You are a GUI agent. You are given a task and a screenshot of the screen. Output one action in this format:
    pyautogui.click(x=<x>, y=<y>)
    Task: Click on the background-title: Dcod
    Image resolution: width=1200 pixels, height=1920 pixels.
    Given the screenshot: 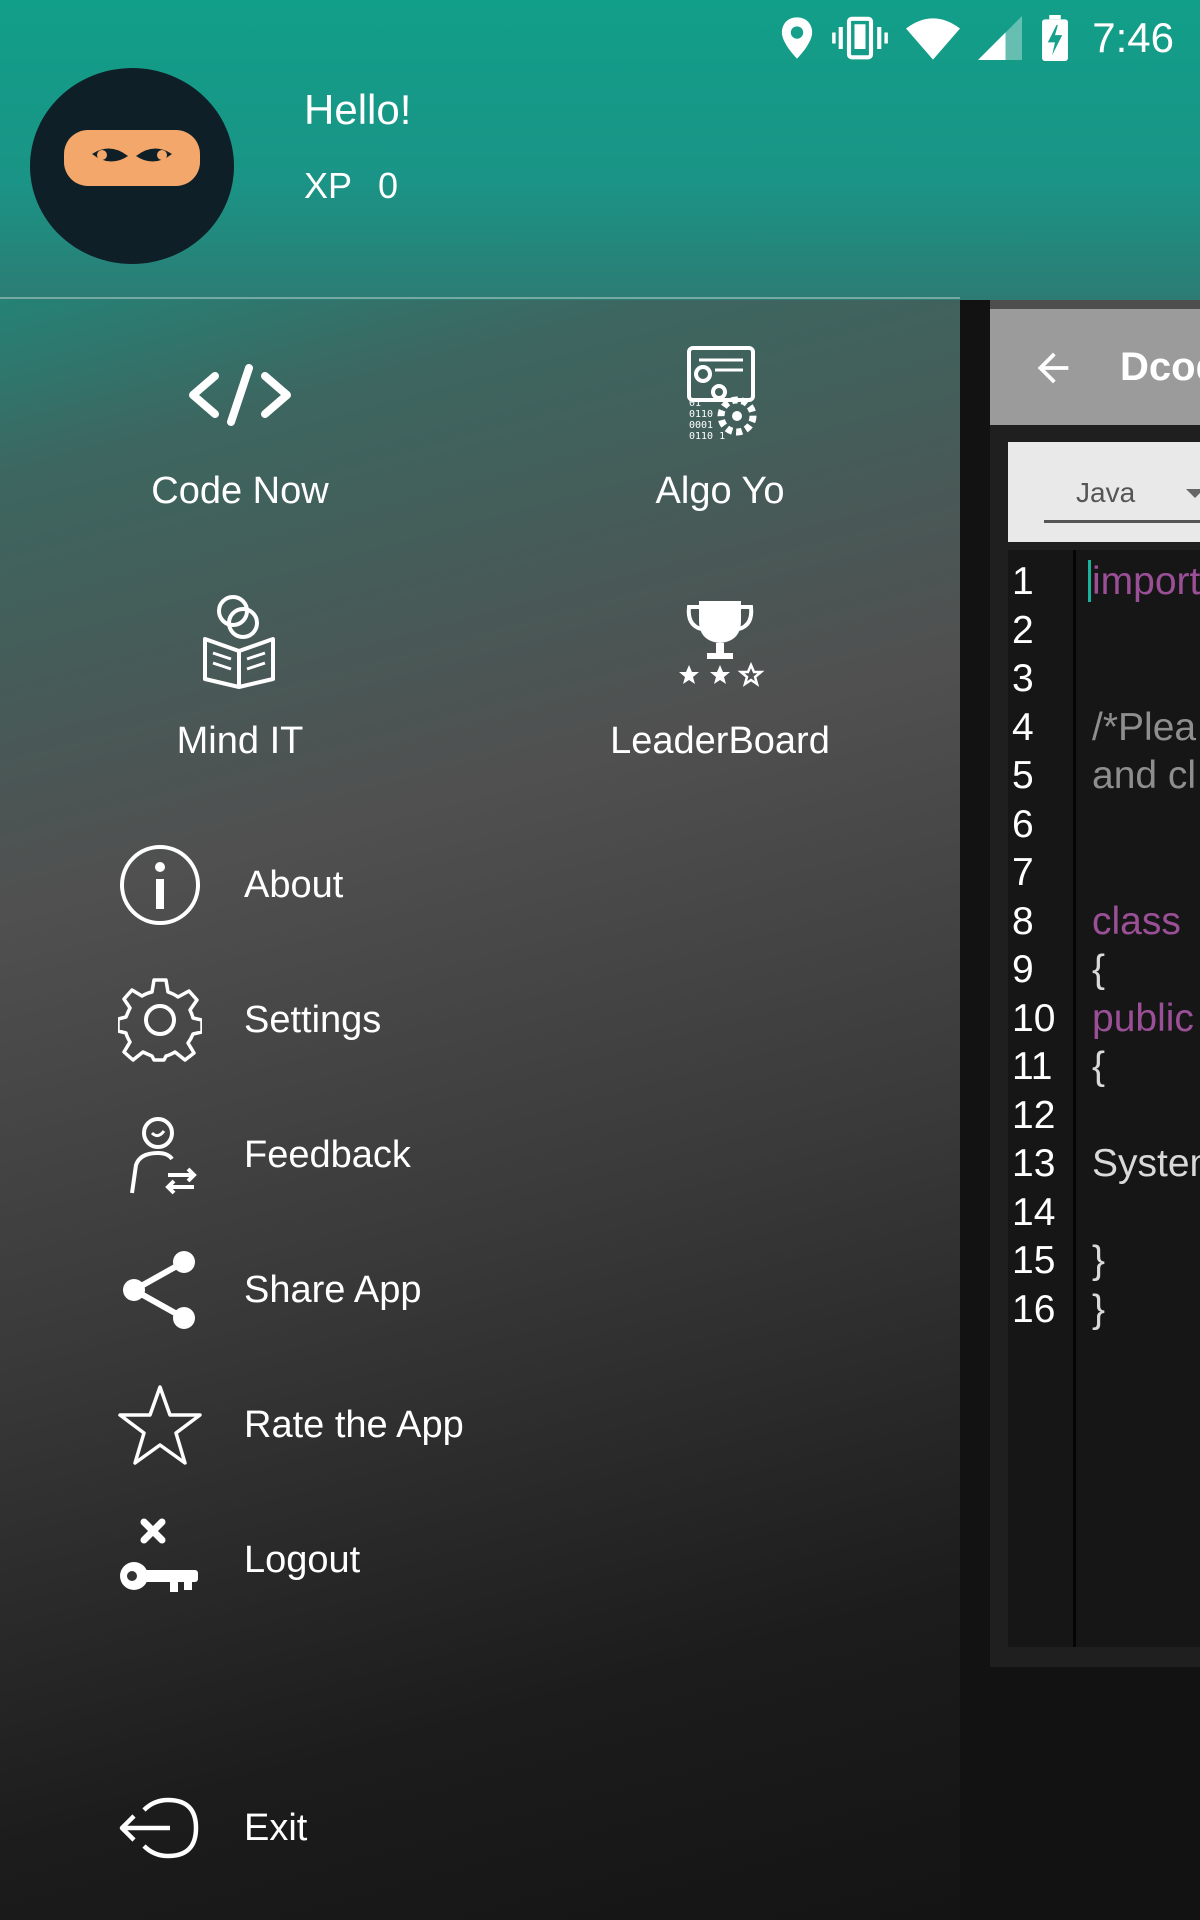 What is the action you would take?
    pyautogui.click(x=1160, y=367)
    